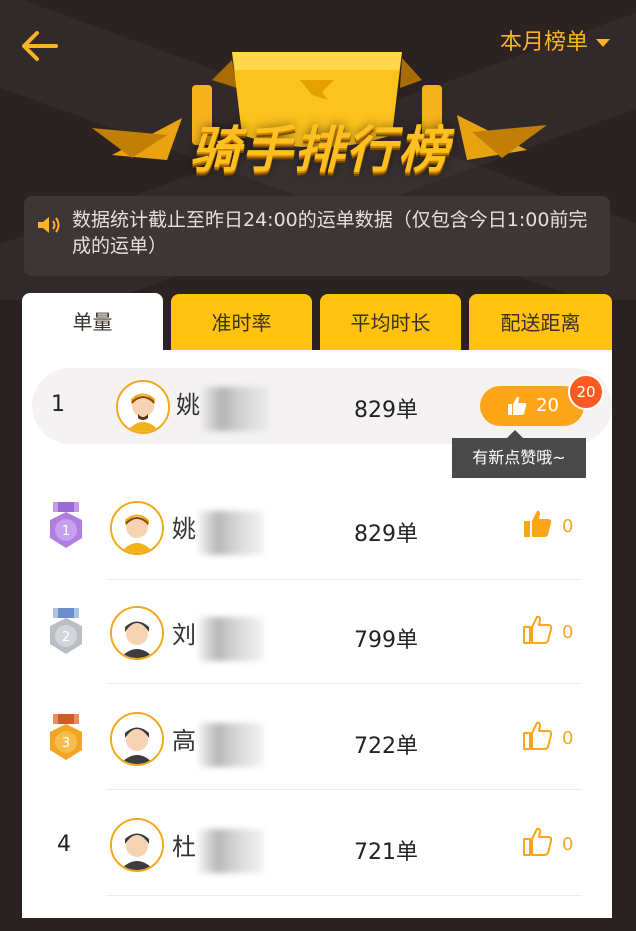  What do you see at coordinates (184, 847) in the screenshot?
I see `rider-name: 杜` at bounding box center [184, 847].